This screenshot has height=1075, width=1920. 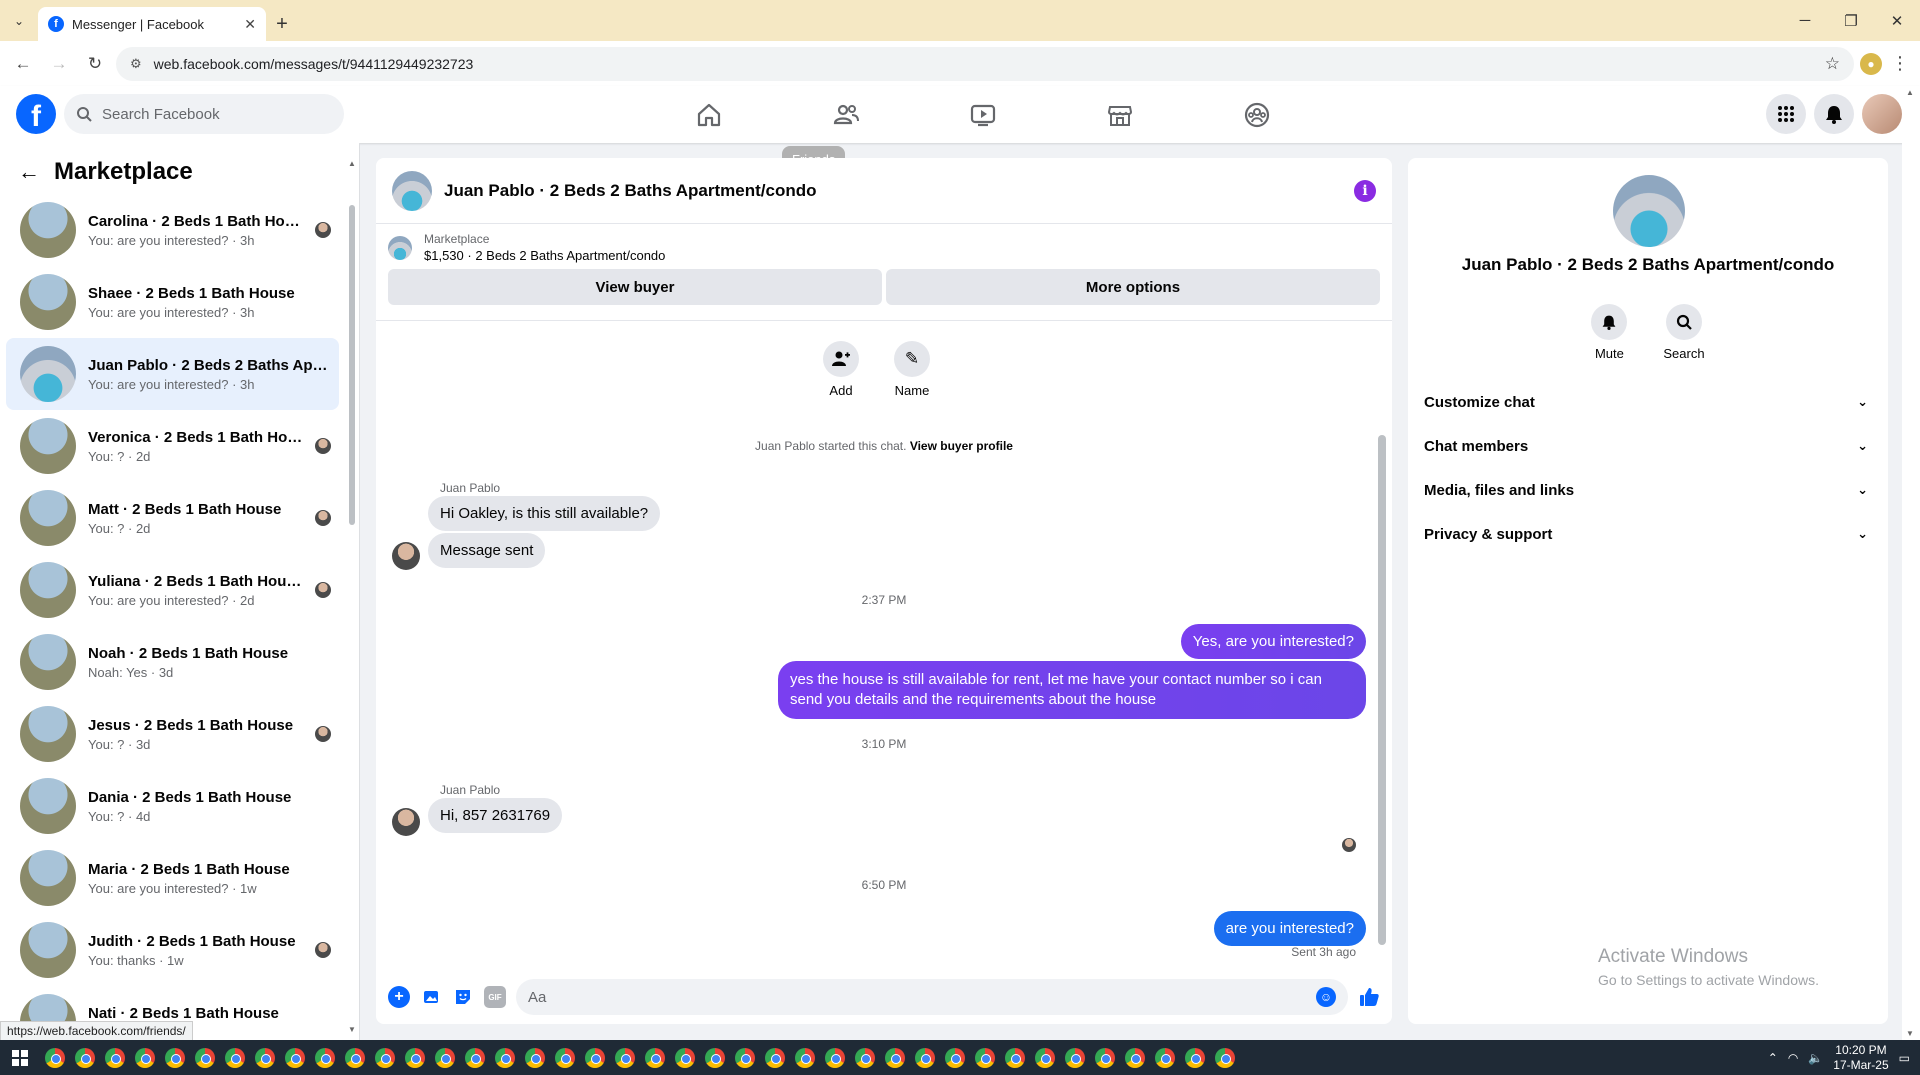 I want to click on start-button, so click(x=20, y=1057).